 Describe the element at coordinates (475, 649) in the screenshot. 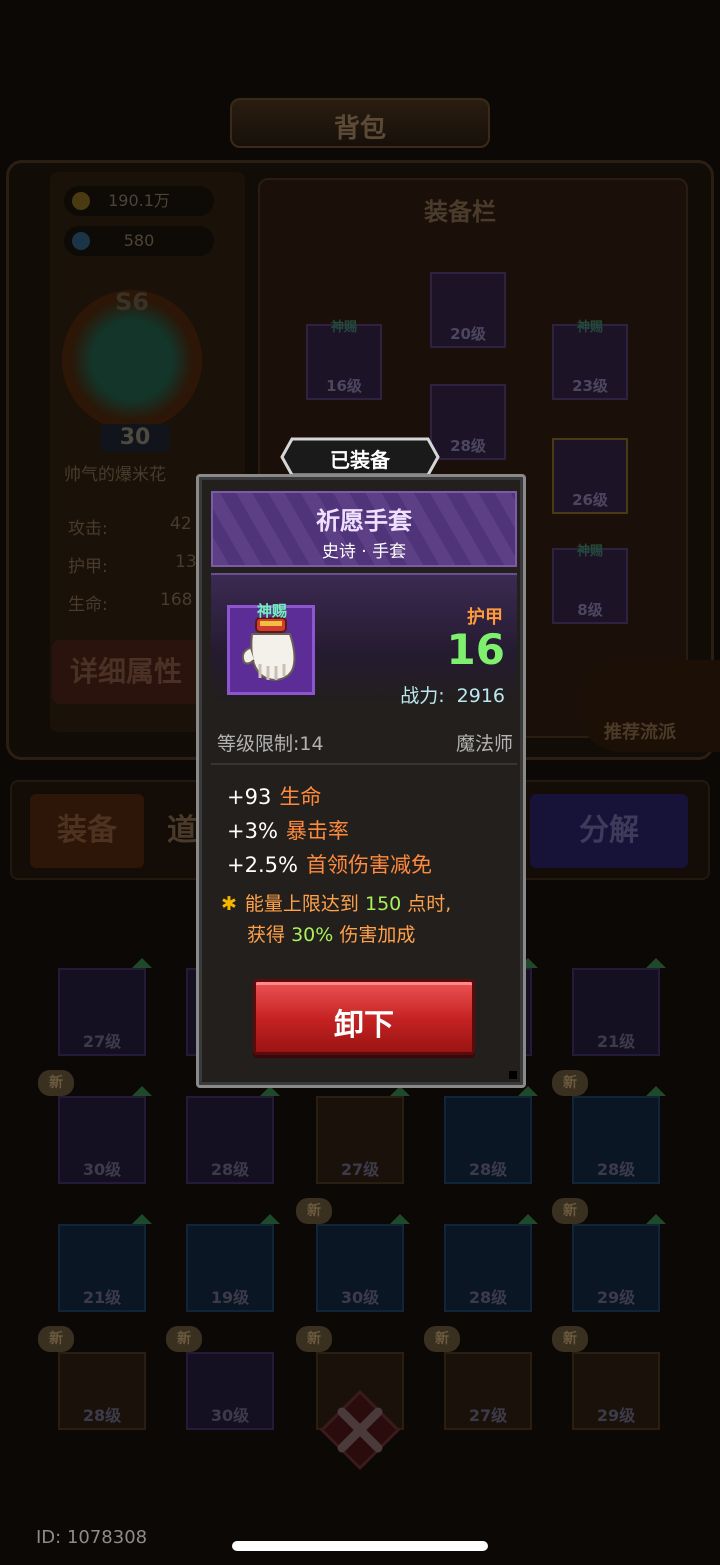

I see `main-stat-value: 16` at that location.